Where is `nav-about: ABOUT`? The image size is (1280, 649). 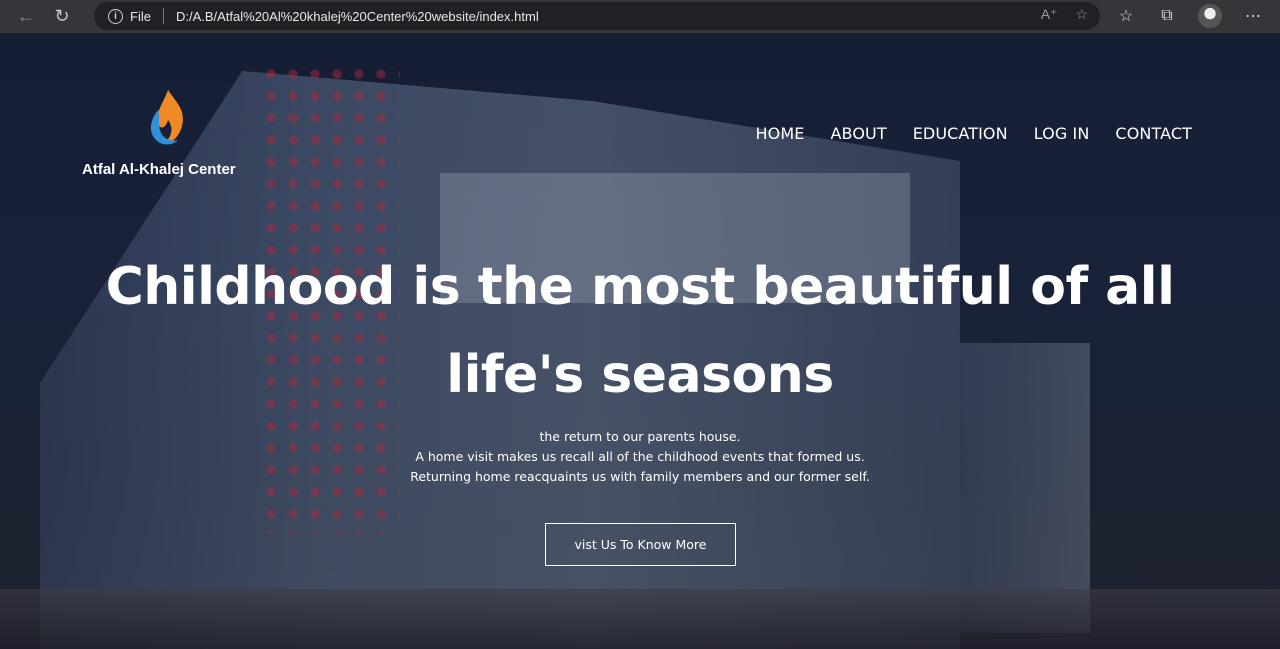
nav-about: ABOUT is located at coordinates (859, 133).